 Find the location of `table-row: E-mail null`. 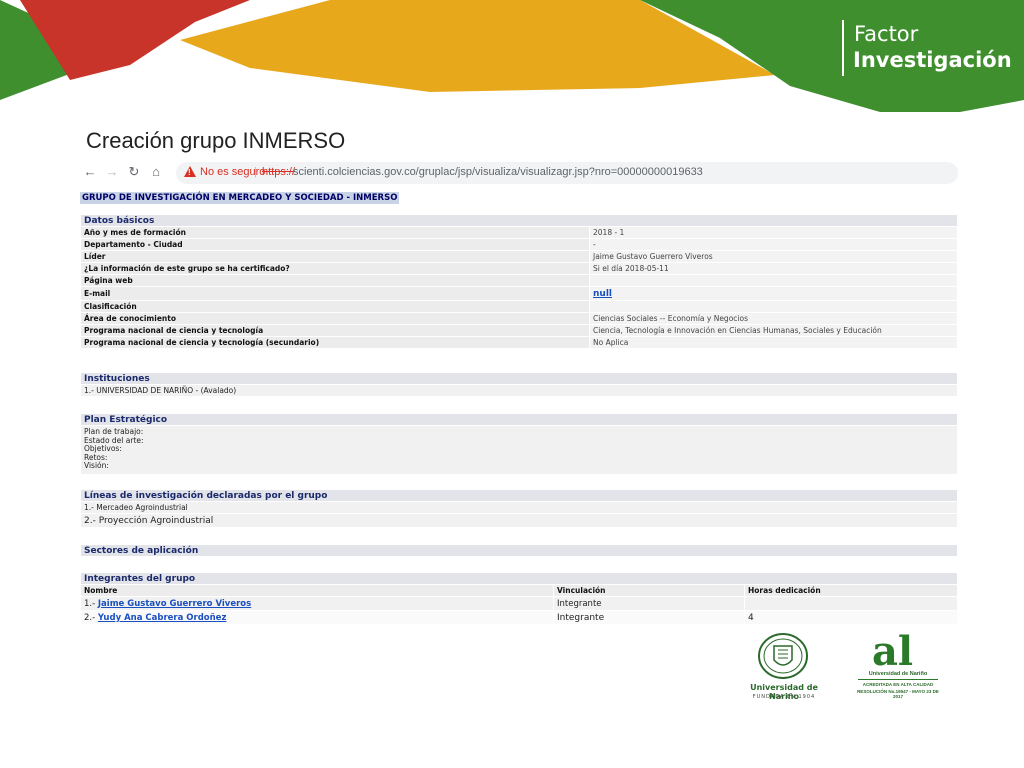

table-row: E-mail null is located at coordinates (519, 293).